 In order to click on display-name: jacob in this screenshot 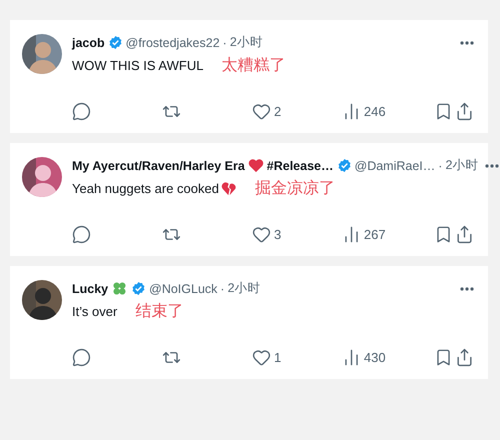, I will do `click(88, 43)`.